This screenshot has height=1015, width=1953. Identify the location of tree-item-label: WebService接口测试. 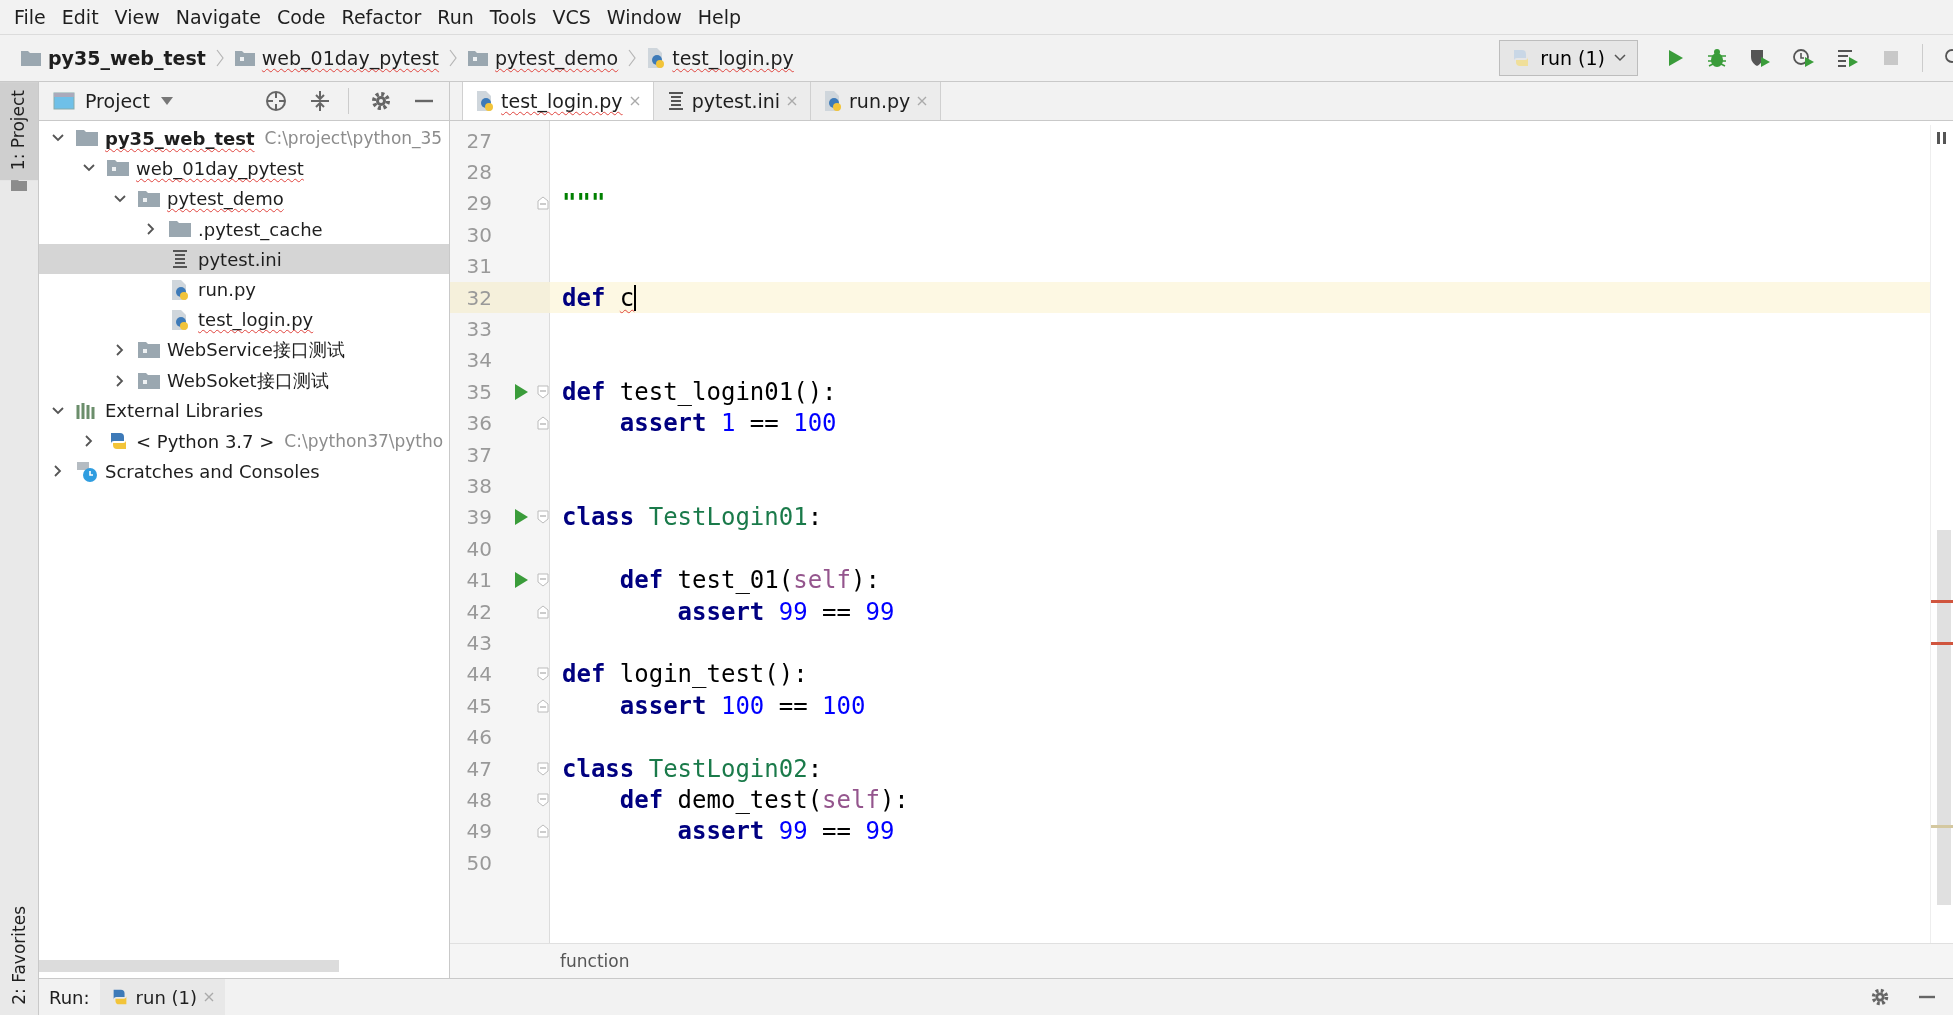
(256, 350).